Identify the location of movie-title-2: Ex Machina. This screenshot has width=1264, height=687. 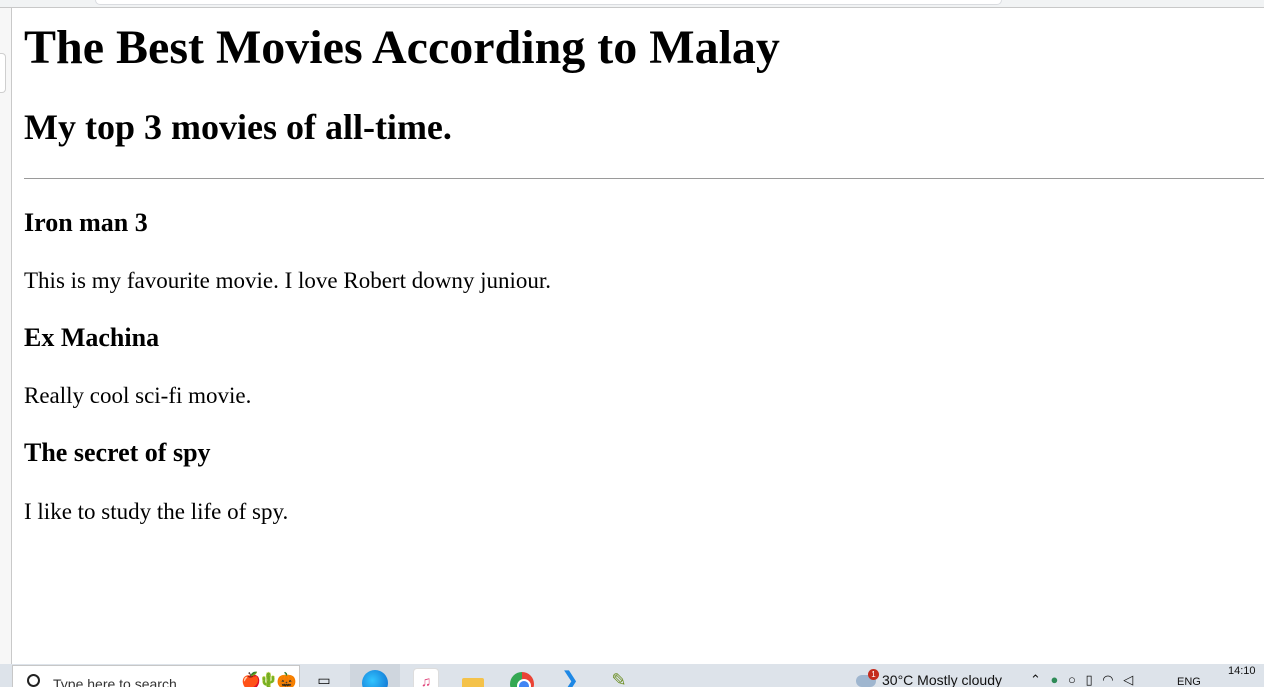
(92, 337).